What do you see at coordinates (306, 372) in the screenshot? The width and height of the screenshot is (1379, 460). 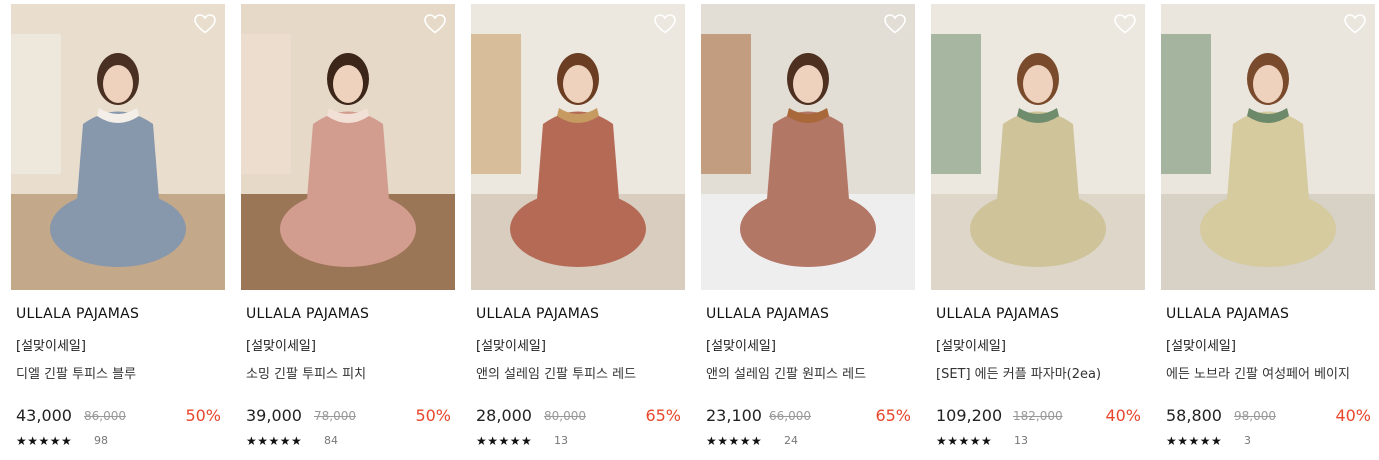 I see `product-name: 소밍 긴팔 투피스 피치` at bounding box center [306, 372].